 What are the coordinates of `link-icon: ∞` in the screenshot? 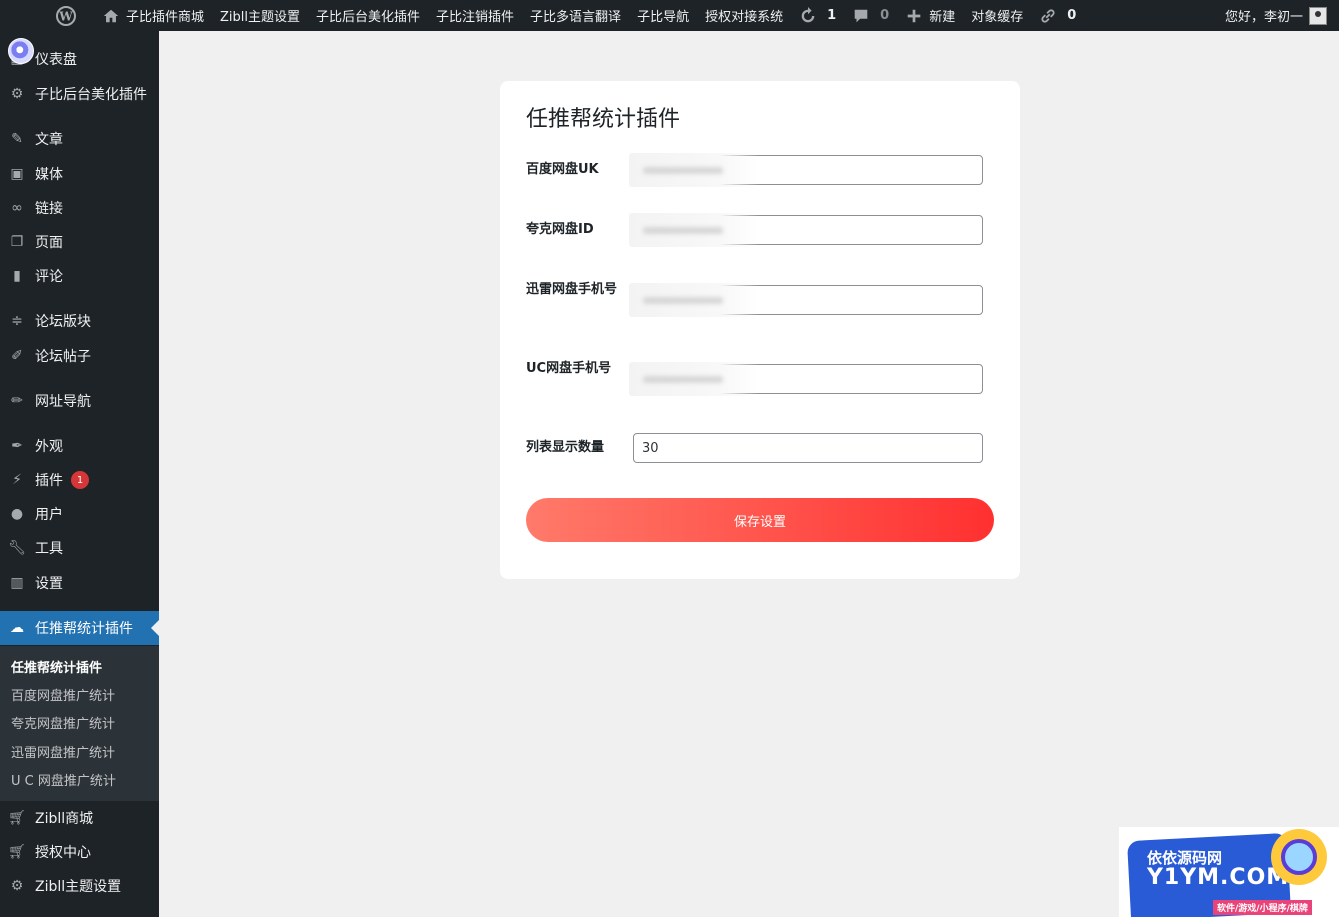 It's located at (17, 208).